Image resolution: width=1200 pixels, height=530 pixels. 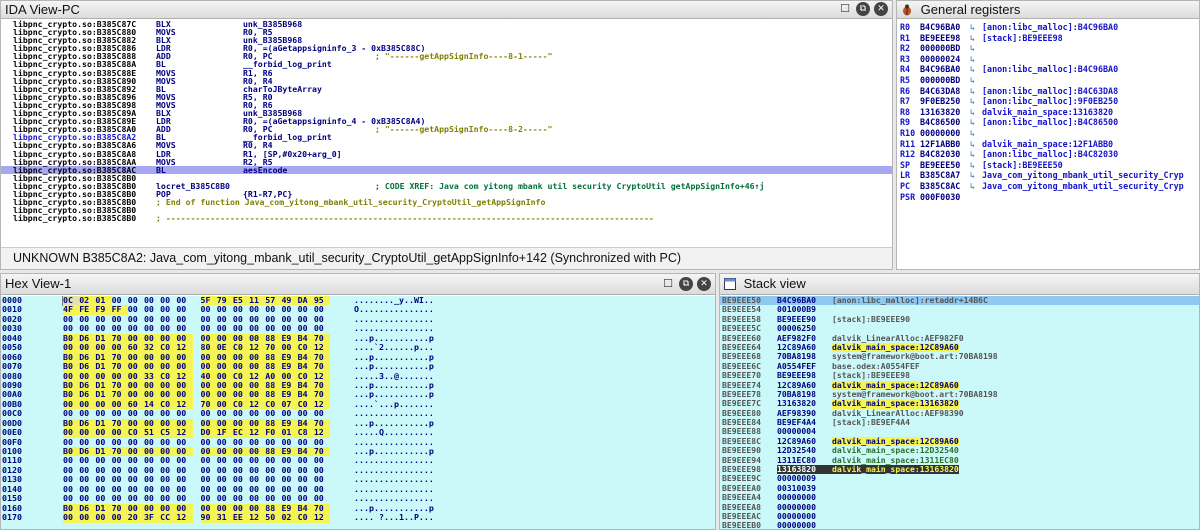 What do you see at coordinates (1048, 69) in the screenshot?
I see `register-row: R4 B4C96BA0 ↳ [anon:libc_malloc]:B4C96BA0` at bounding box center [1048, 69].